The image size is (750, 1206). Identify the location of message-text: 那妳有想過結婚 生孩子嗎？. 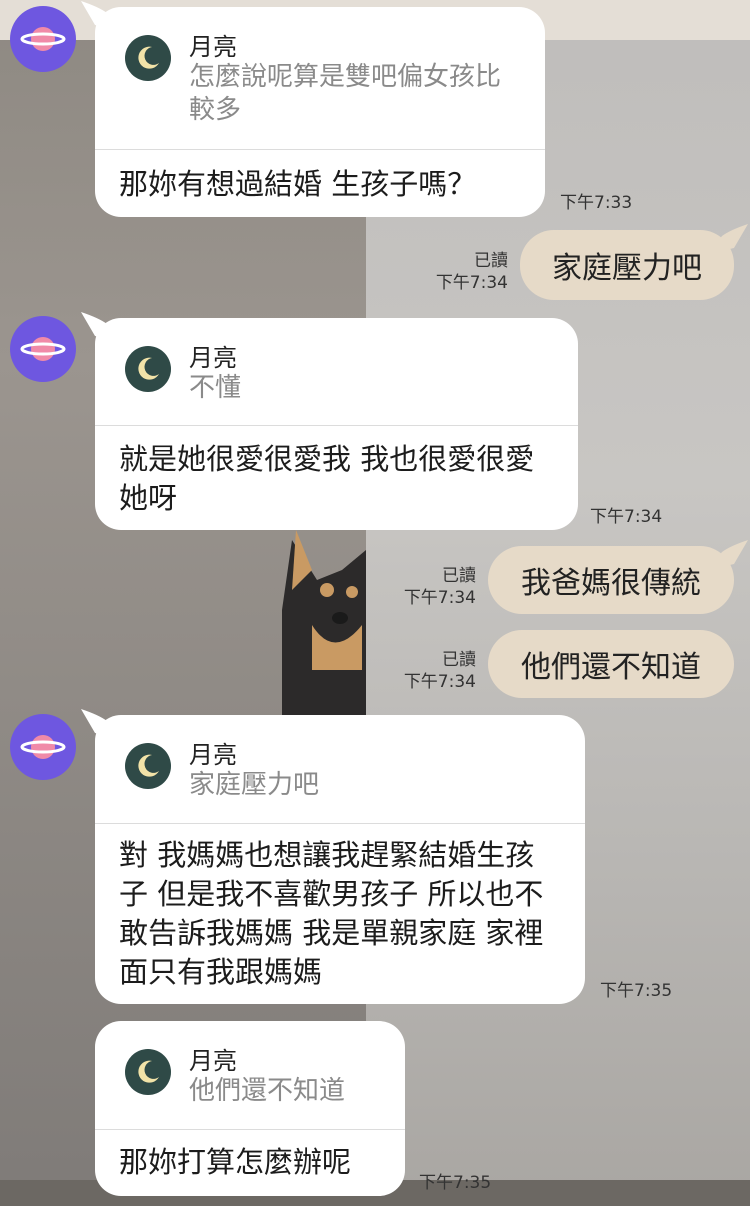
(298, 184).